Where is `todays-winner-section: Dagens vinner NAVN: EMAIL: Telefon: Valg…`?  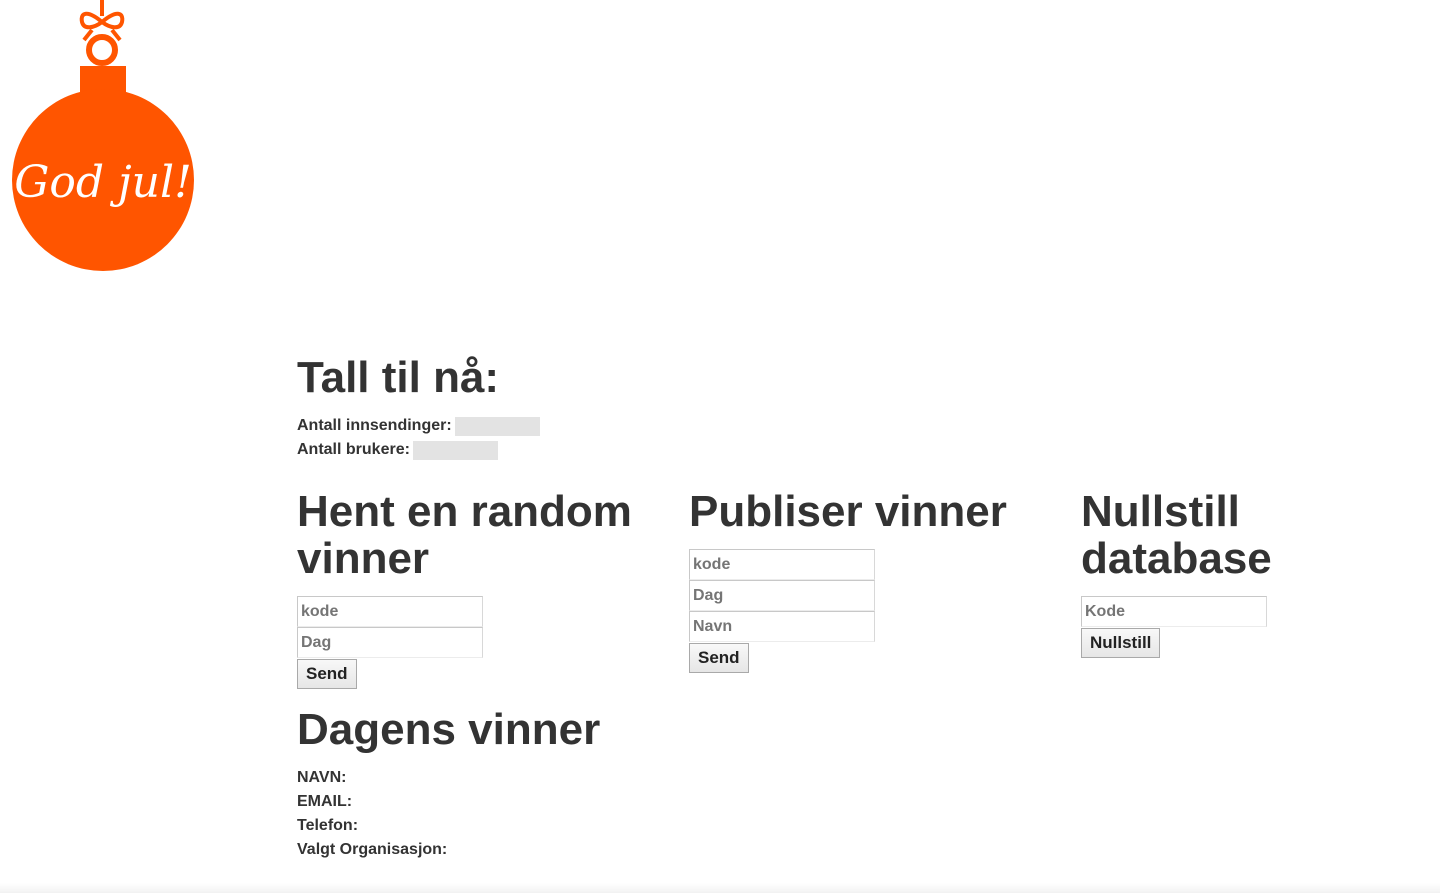
todays-winner-section: Dagens vinner NAVN: EMAIL: Telefon: Valg… is located at coordinates (448, 782).